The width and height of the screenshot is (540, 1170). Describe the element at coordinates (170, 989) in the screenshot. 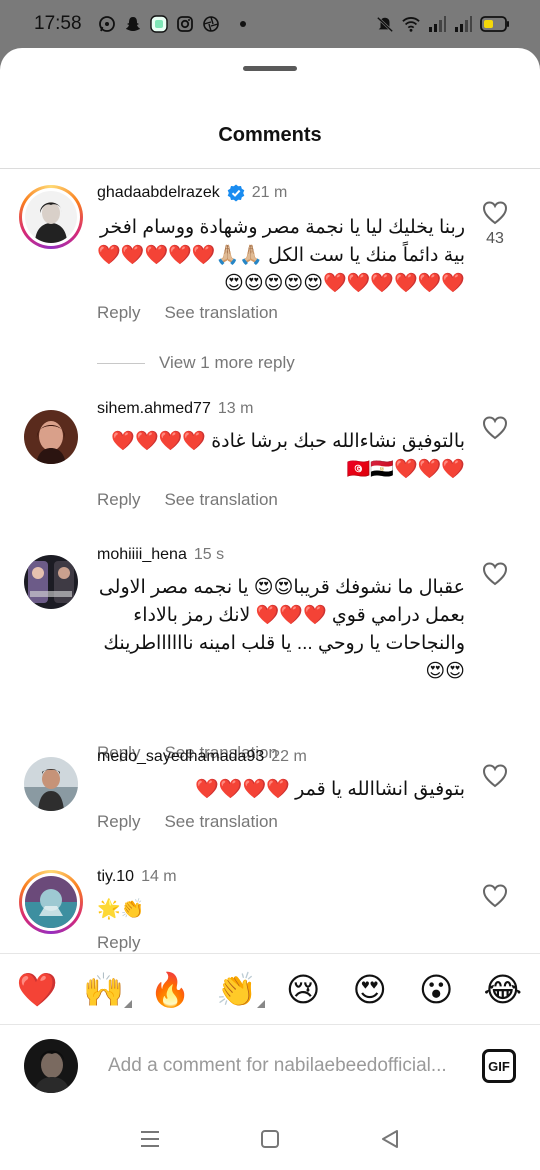

I see `reaction-fire-button: 🔥` at that location.